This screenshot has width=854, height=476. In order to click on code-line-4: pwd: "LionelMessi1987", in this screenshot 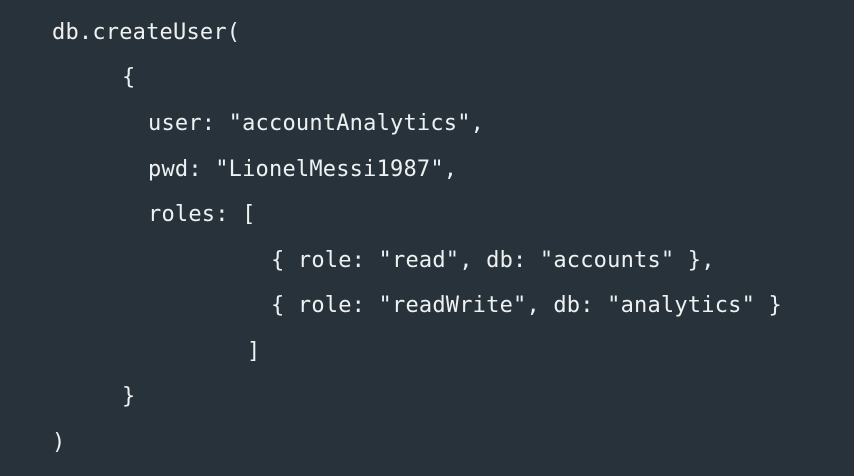, I will do `click(303, 169)`.